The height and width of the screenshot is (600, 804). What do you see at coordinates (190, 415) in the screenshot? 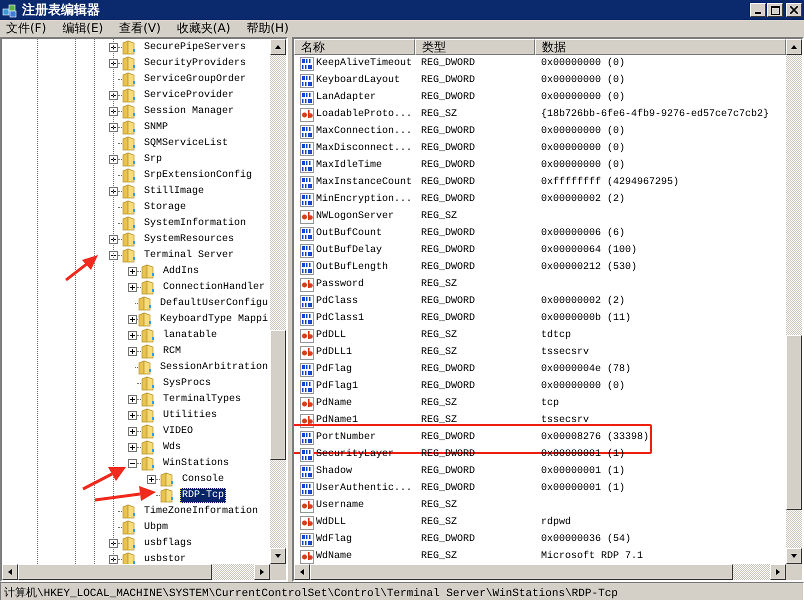
I see `tree-item: Utilities` at bounding box center [190, 415].